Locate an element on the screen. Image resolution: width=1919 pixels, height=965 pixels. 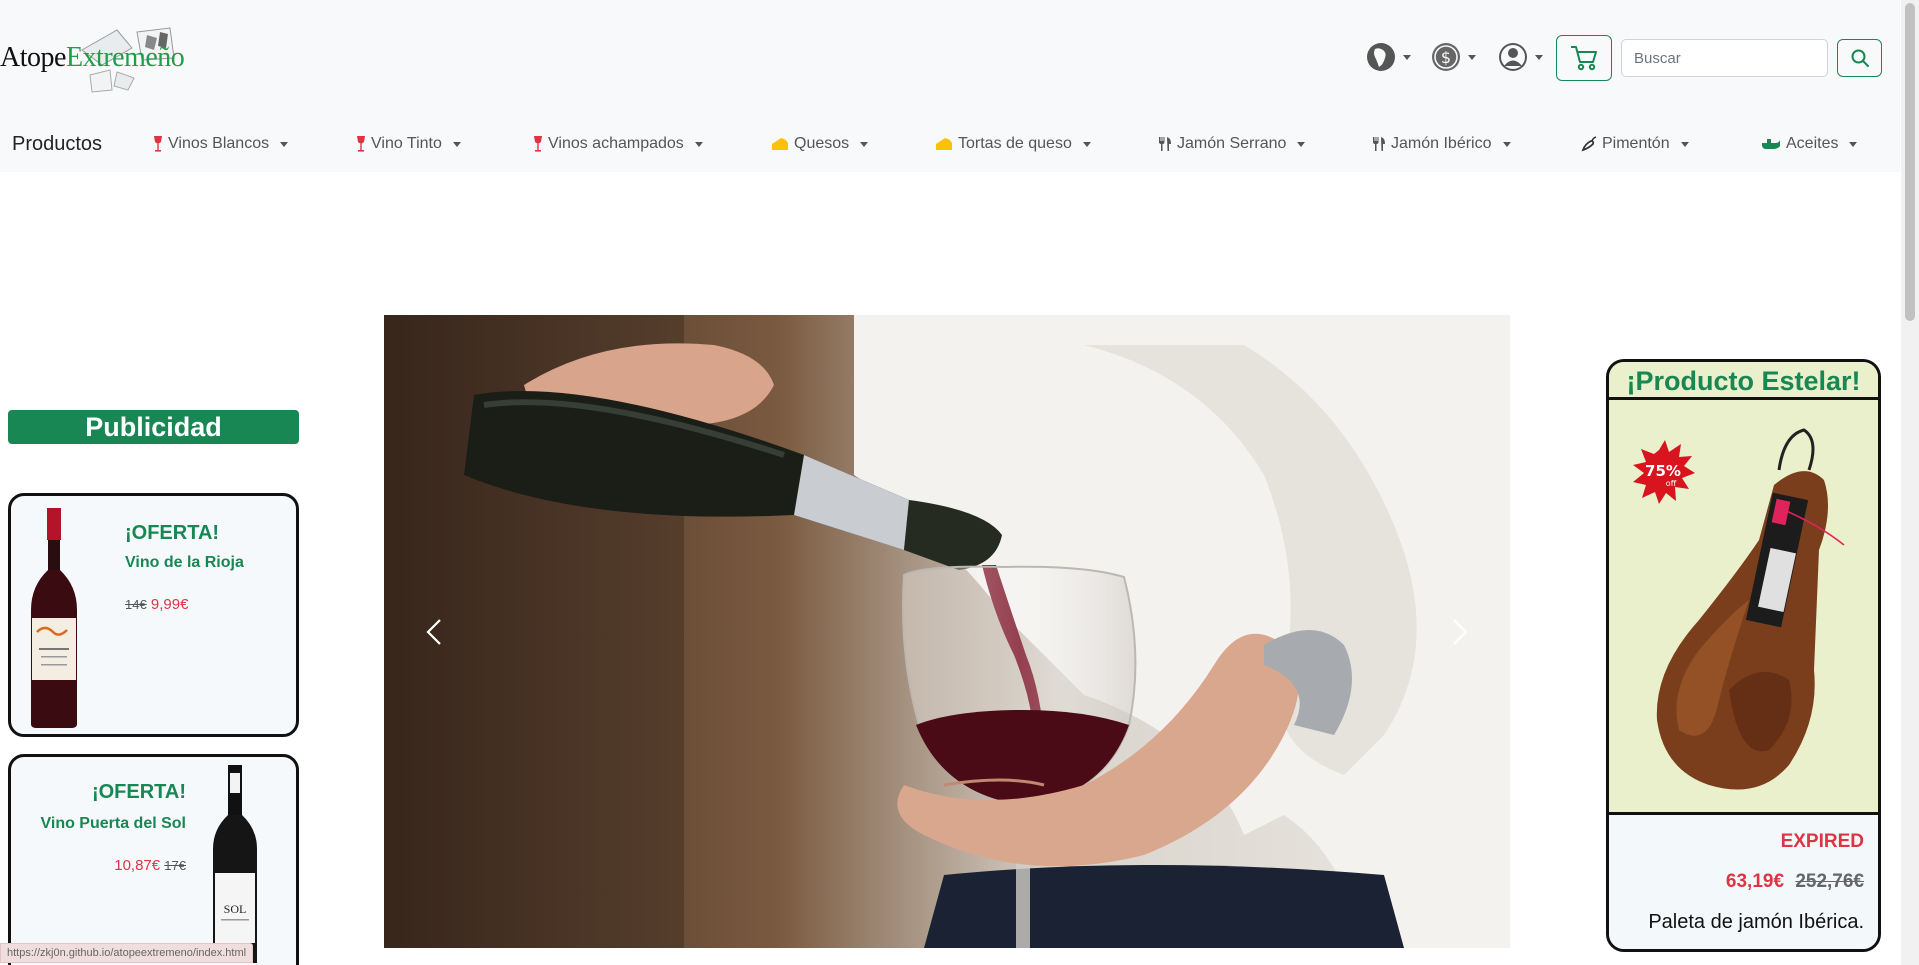
nav-item-label: Vinos achampados is located at coordinates (616, 143).